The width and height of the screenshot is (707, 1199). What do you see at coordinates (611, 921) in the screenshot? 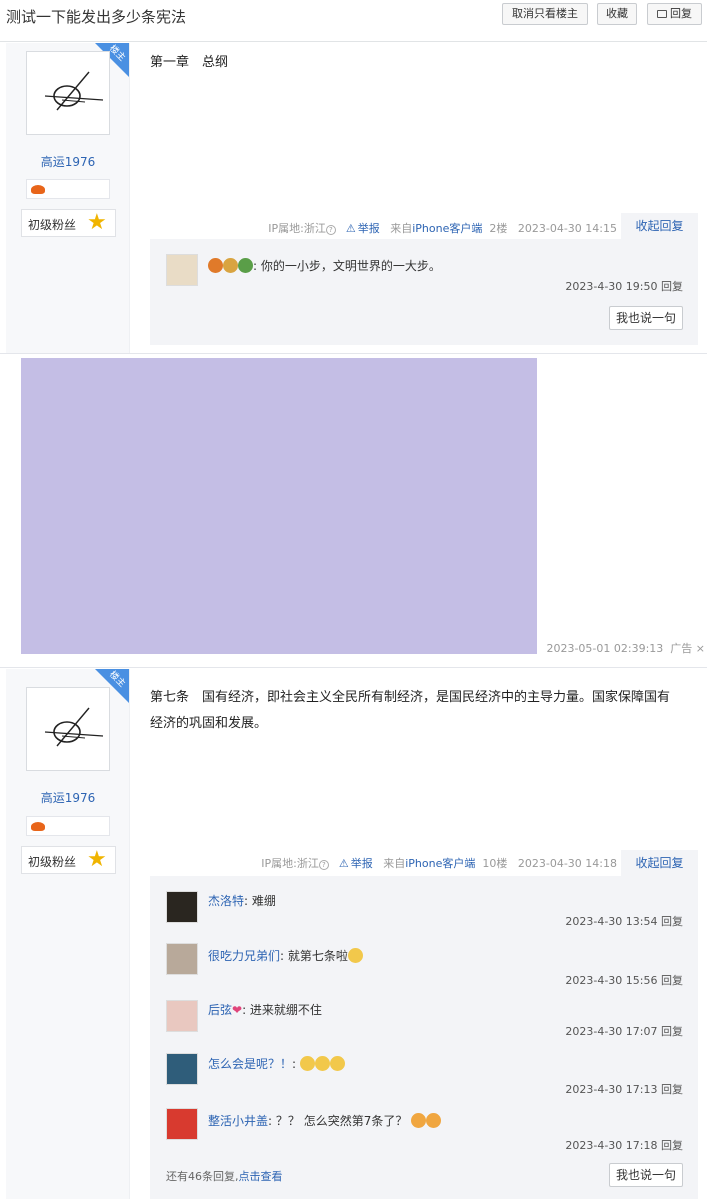
I see `reply-time: 2023-4-30 13:54` at bounding box center [611, 921].